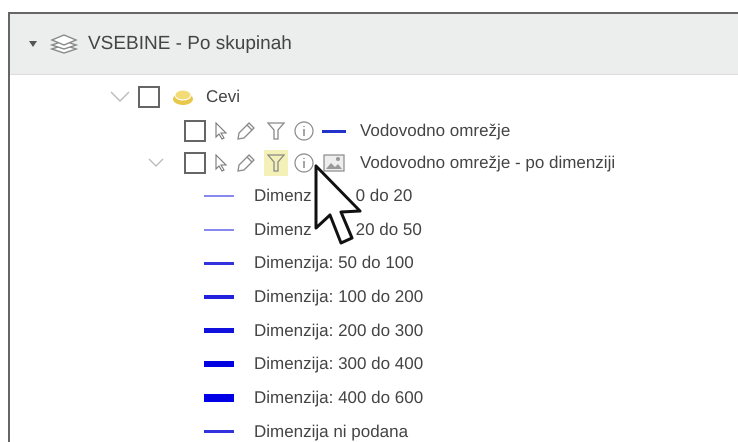  What do you see at coordinates (435, 131) in the screenshot?
I see `layer-name: Vodovodno omrežje` at bounding box center [435, 131].